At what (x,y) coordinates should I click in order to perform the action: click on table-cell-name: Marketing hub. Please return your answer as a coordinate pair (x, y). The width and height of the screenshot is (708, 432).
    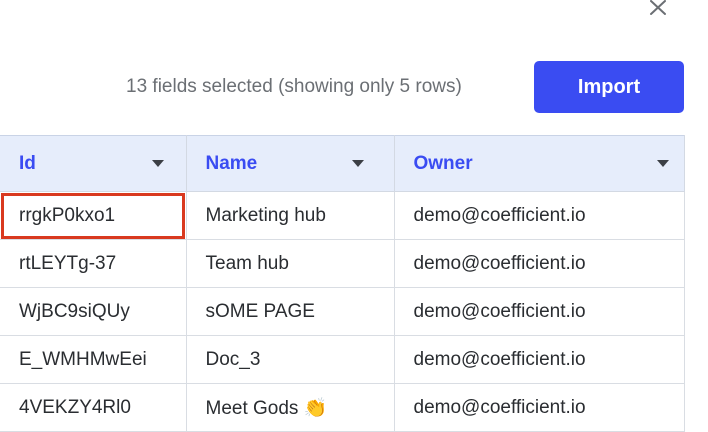
    Looking at the image, I should click on (290, 215).